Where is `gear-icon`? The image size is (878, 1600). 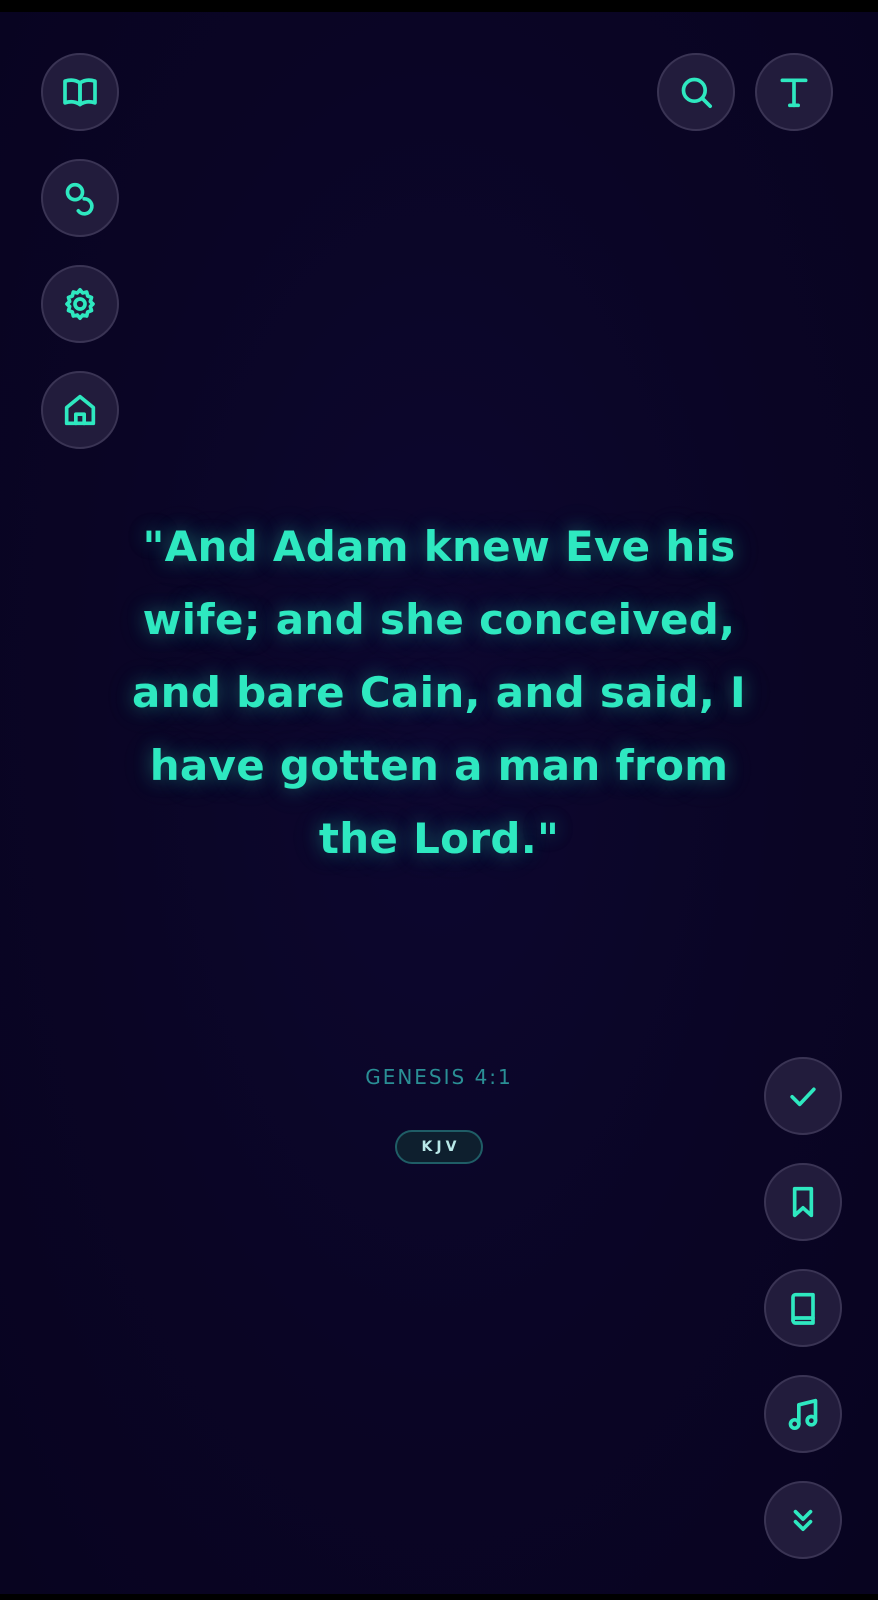 gear-icon is located at coordinates (80, 304).